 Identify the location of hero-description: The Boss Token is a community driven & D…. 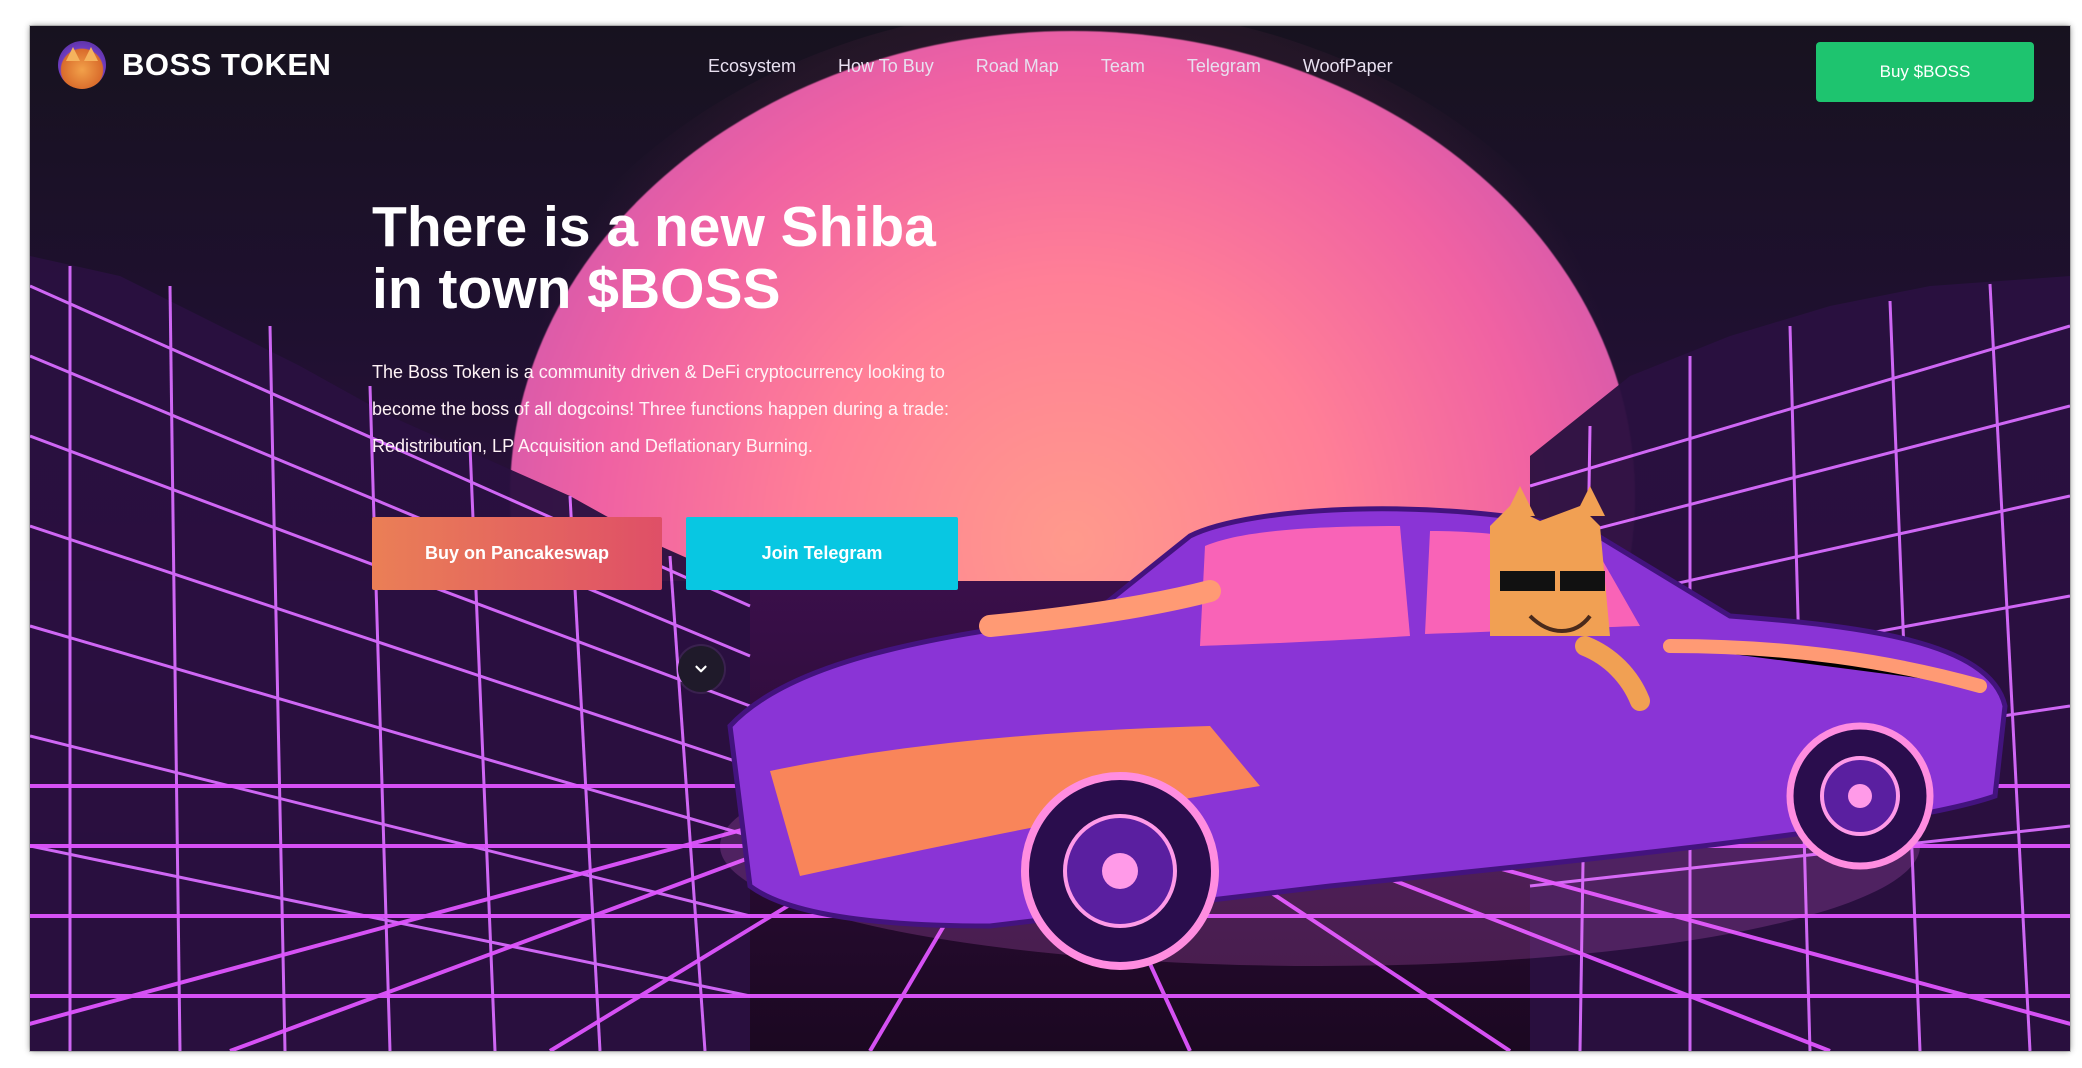
(712, 409).